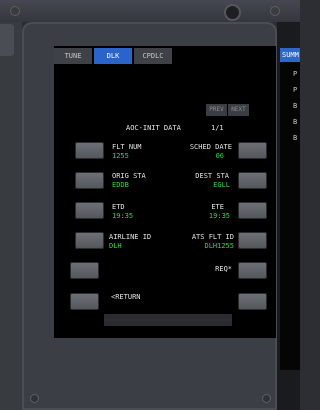  Describe the element at coordinates (127, 147) in the screenshot. I see `flt-num-label: FLT NUM` at that location.